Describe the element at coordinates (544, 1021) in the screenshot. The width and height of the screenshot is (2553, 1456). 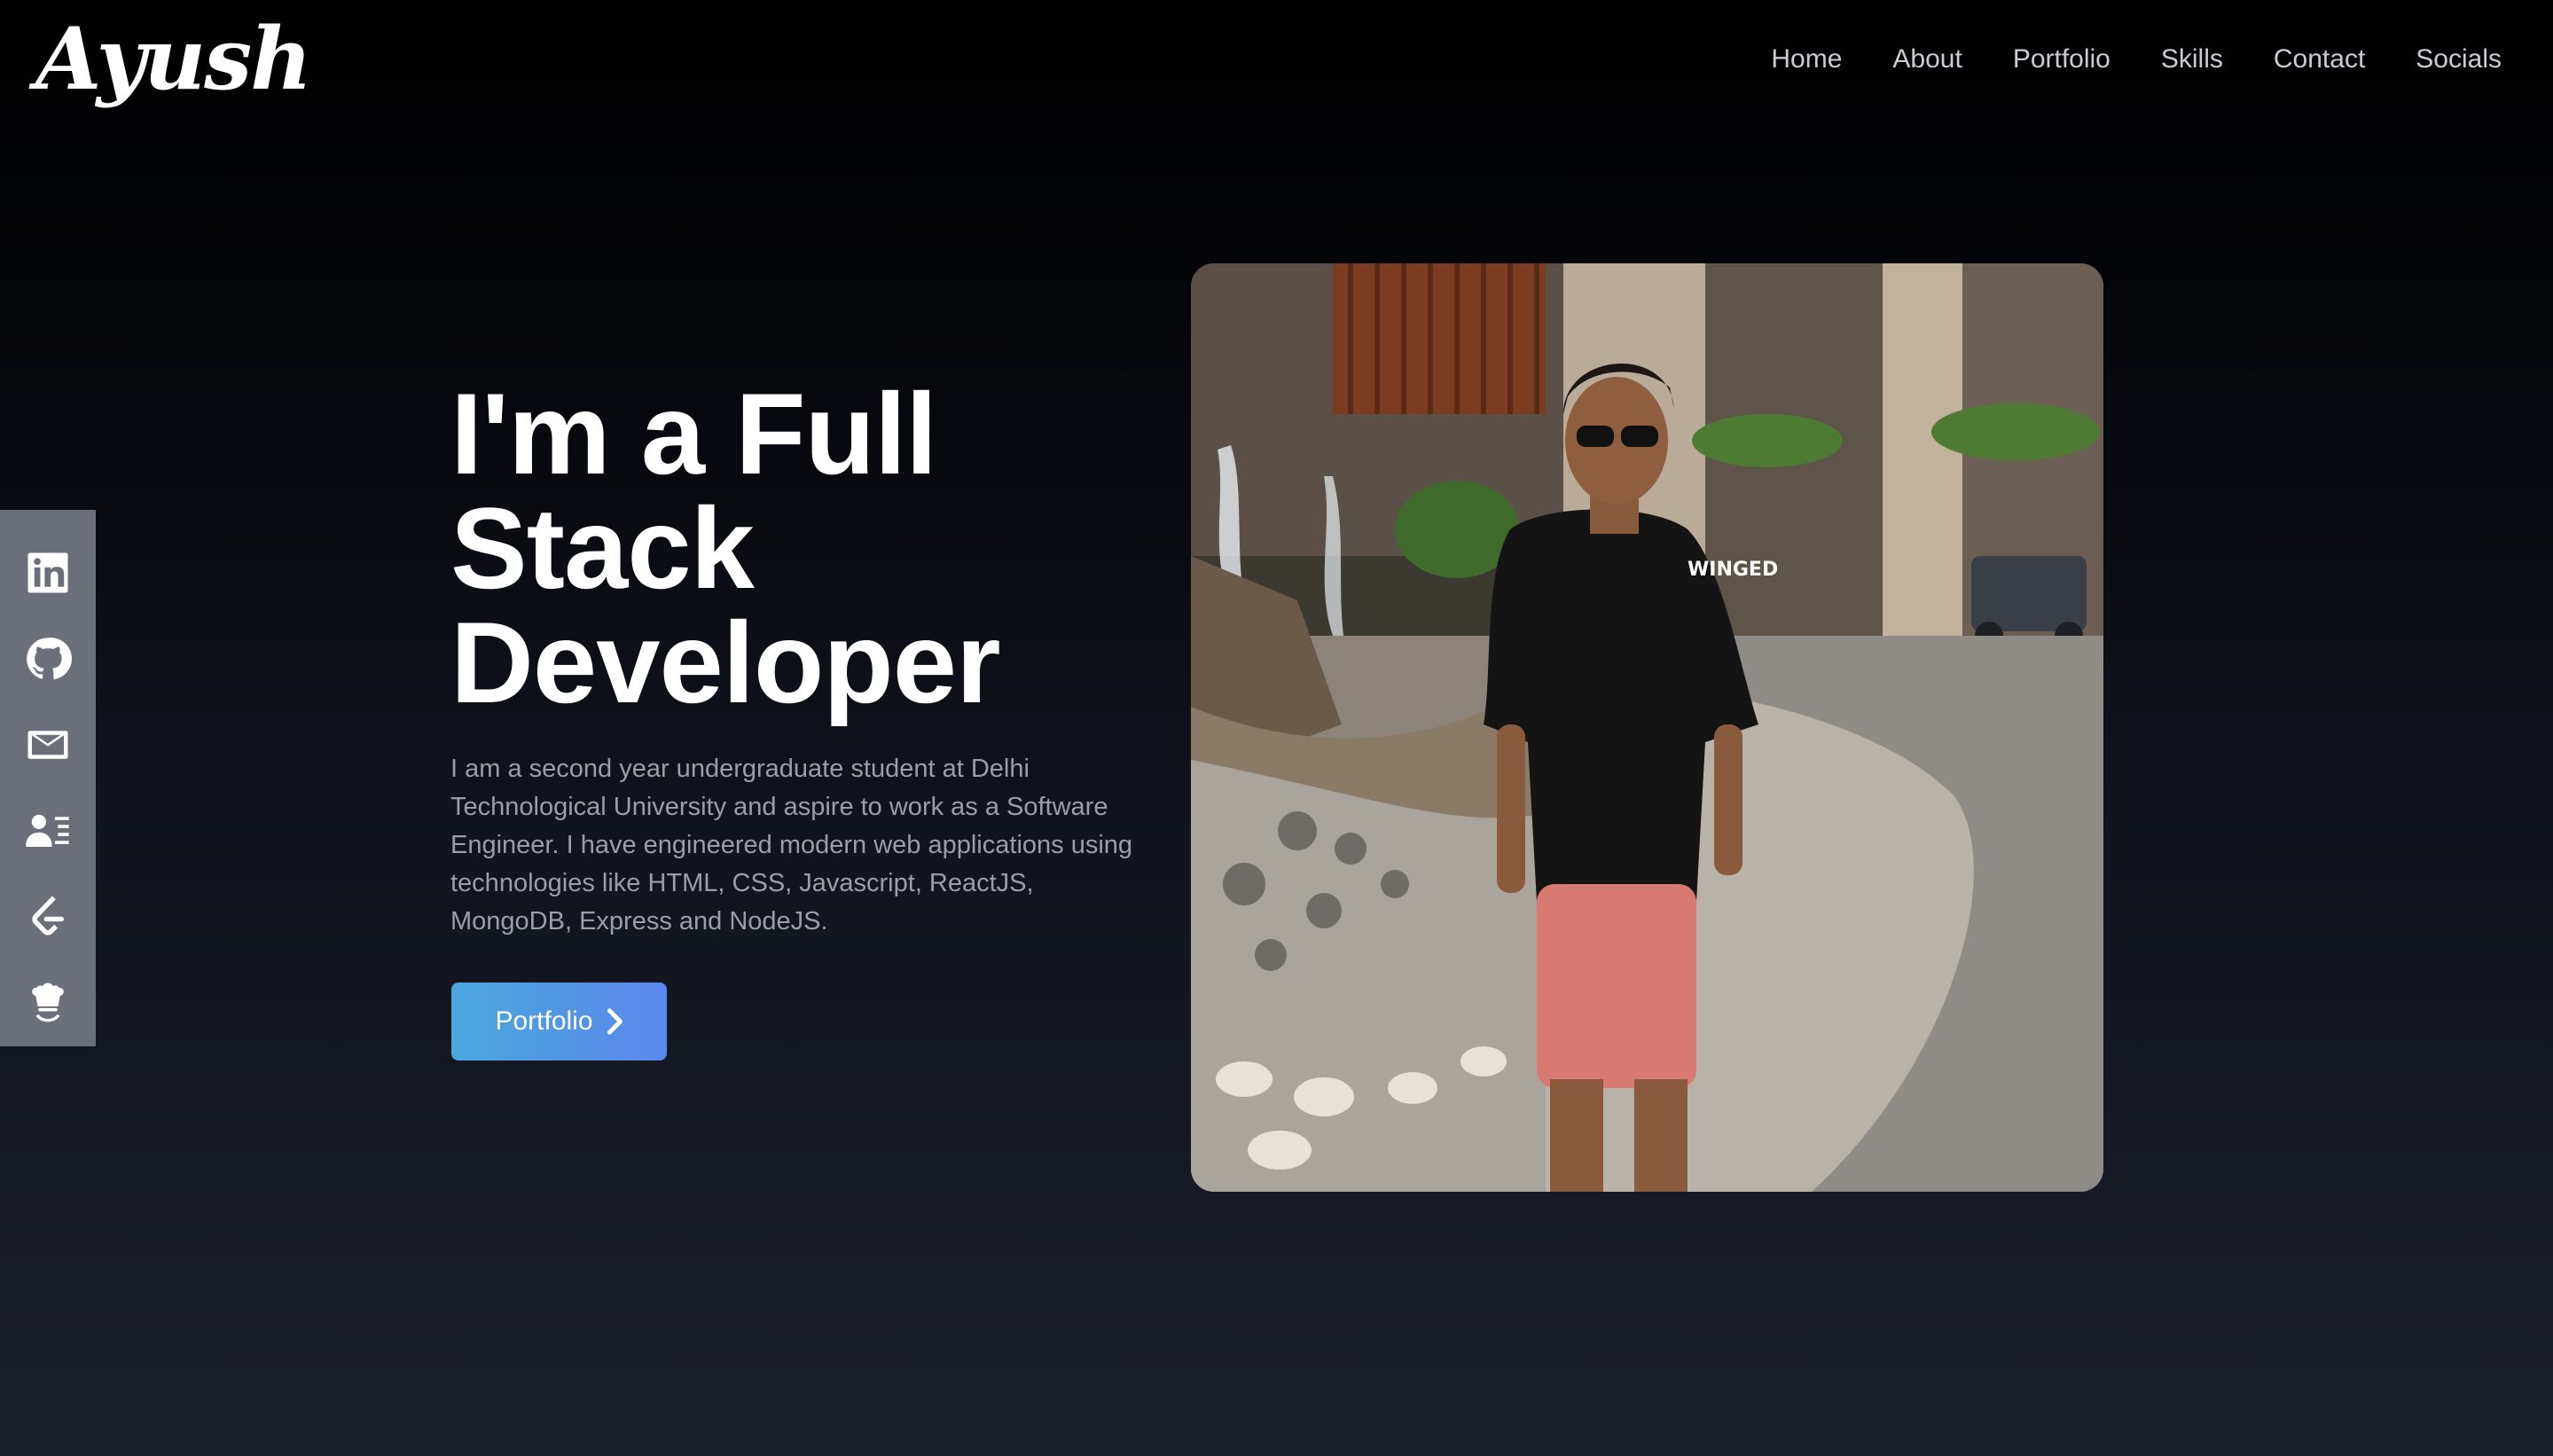
I see `portfolio-button-label: Portfolio` at that location.